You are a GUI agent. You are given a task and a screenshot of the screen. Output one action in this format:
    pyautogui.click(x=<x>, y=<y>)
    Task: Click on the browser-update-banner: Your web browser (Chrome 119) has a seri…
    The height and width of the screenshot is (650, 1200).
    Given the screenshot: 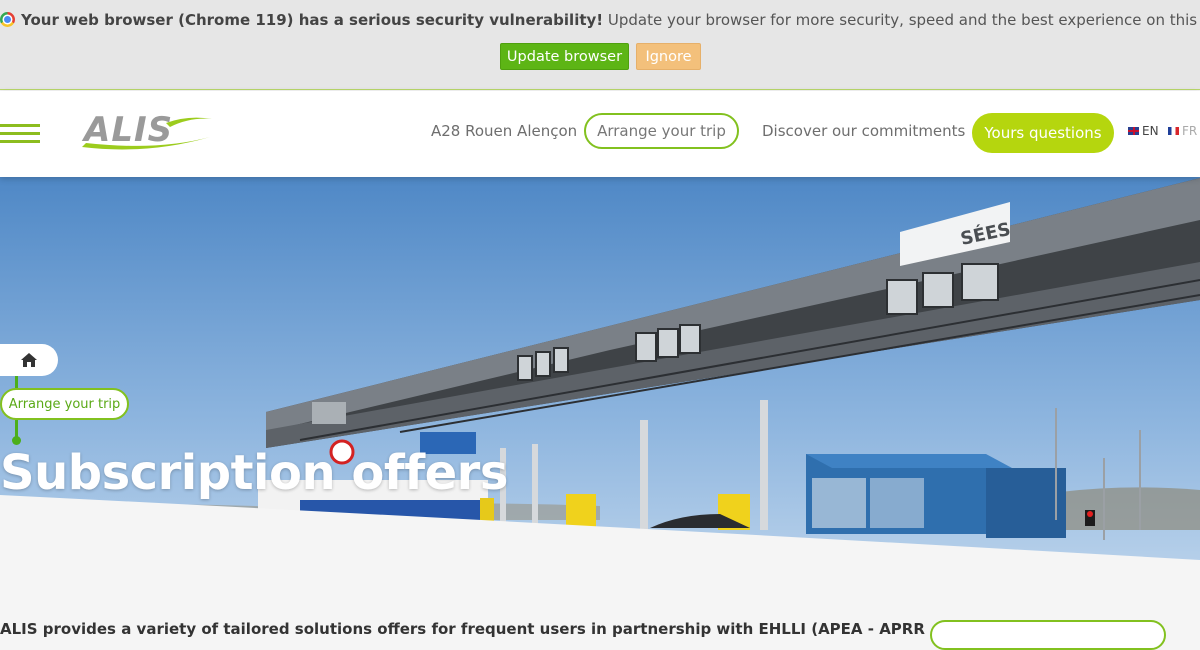 What is the action you would take?
    pyautogui.click(x=600, y=45)
    